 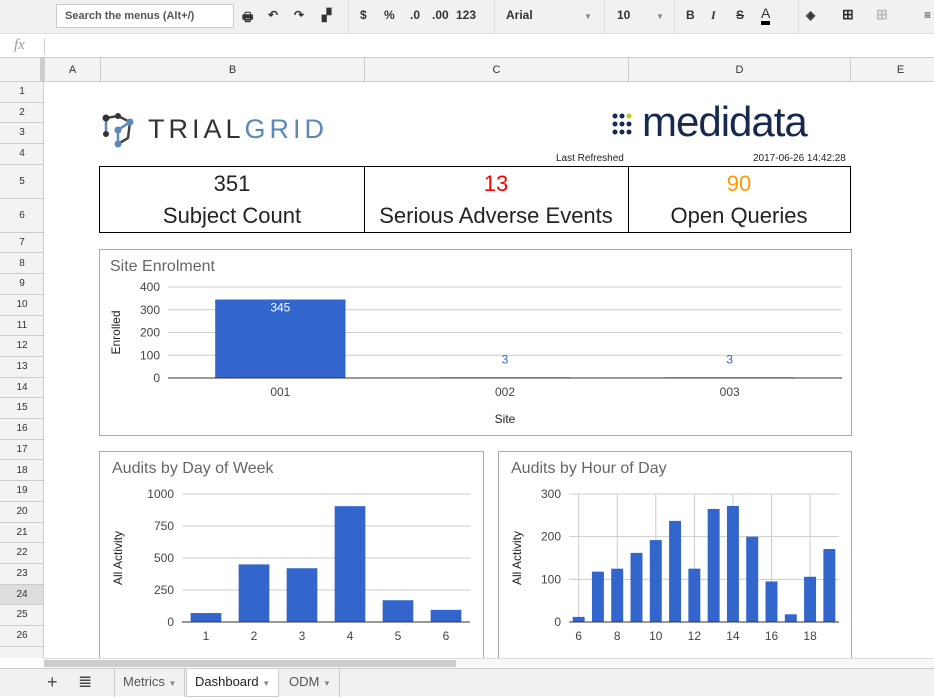 What do you see at coordinates (496, 70) in the screenshot?
I see `column-header-c: C` at bounding box center [496, 70].